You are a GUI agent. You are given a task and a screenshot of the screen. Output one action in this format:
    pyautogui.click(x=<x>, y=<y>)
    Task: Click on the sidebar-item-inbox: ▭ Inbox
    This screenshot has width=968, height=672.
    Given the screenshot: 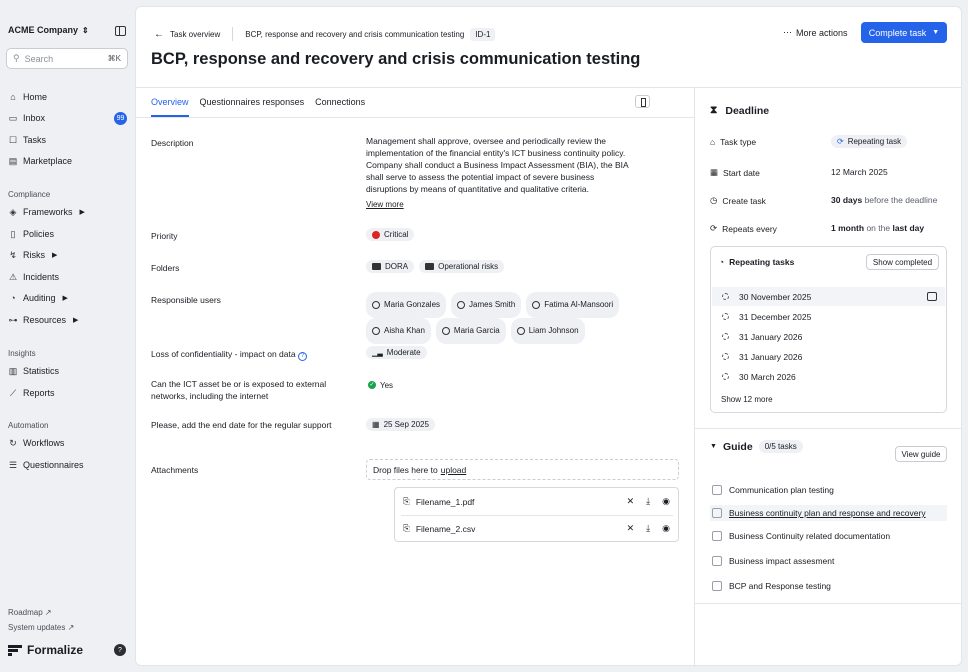 What is the action you would take?
    pyautogui.click(x=26, y=118)
    